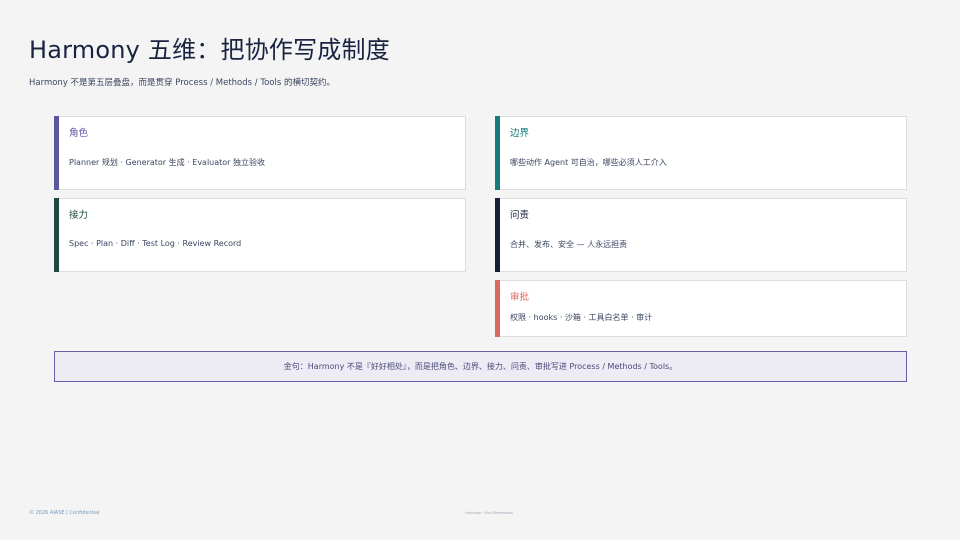 This screenshot has width=960, height=540. I want to click on card-approval-label: 审批, so click(520, 297).